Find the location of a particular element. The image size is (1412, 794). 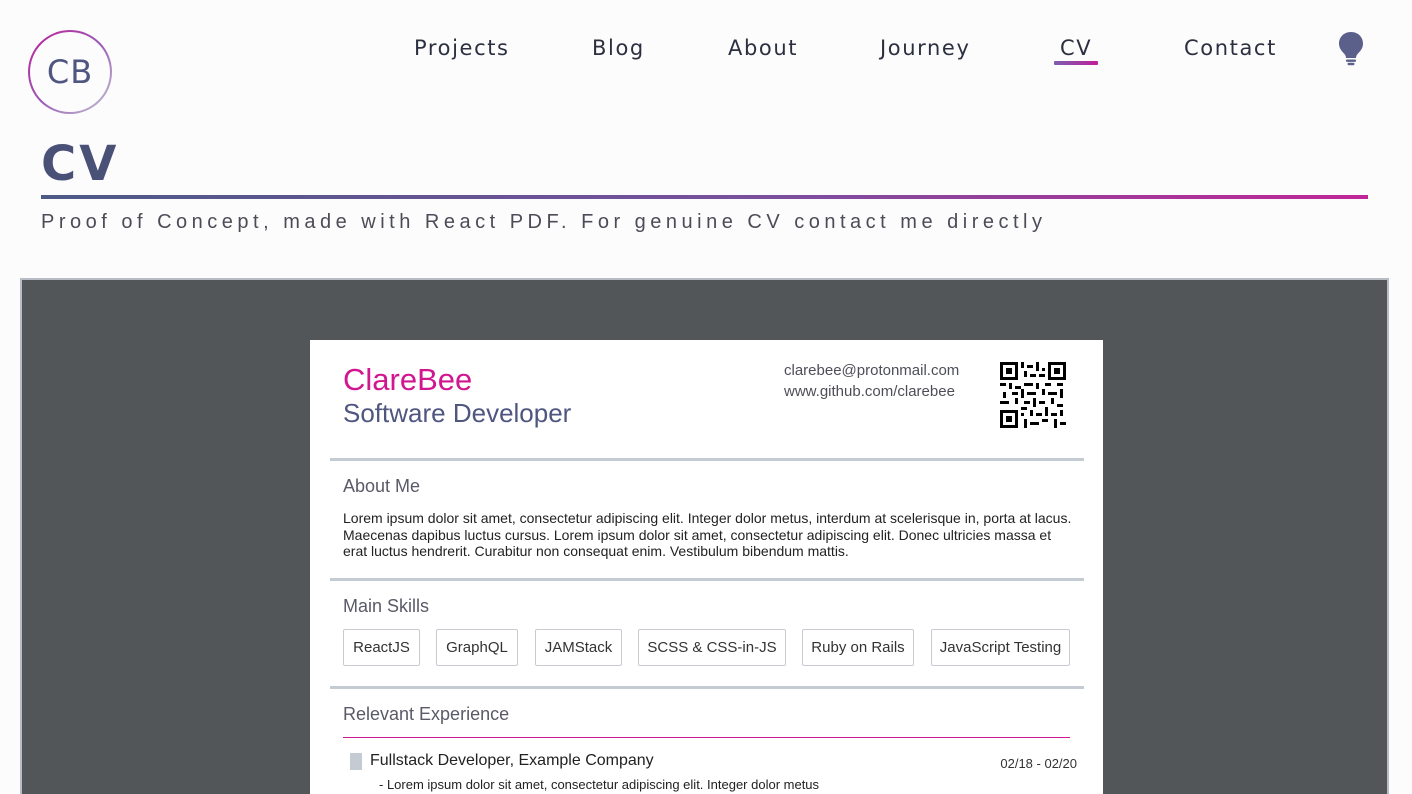

cv-name: ClareBee is located at coordinates (408, 379).